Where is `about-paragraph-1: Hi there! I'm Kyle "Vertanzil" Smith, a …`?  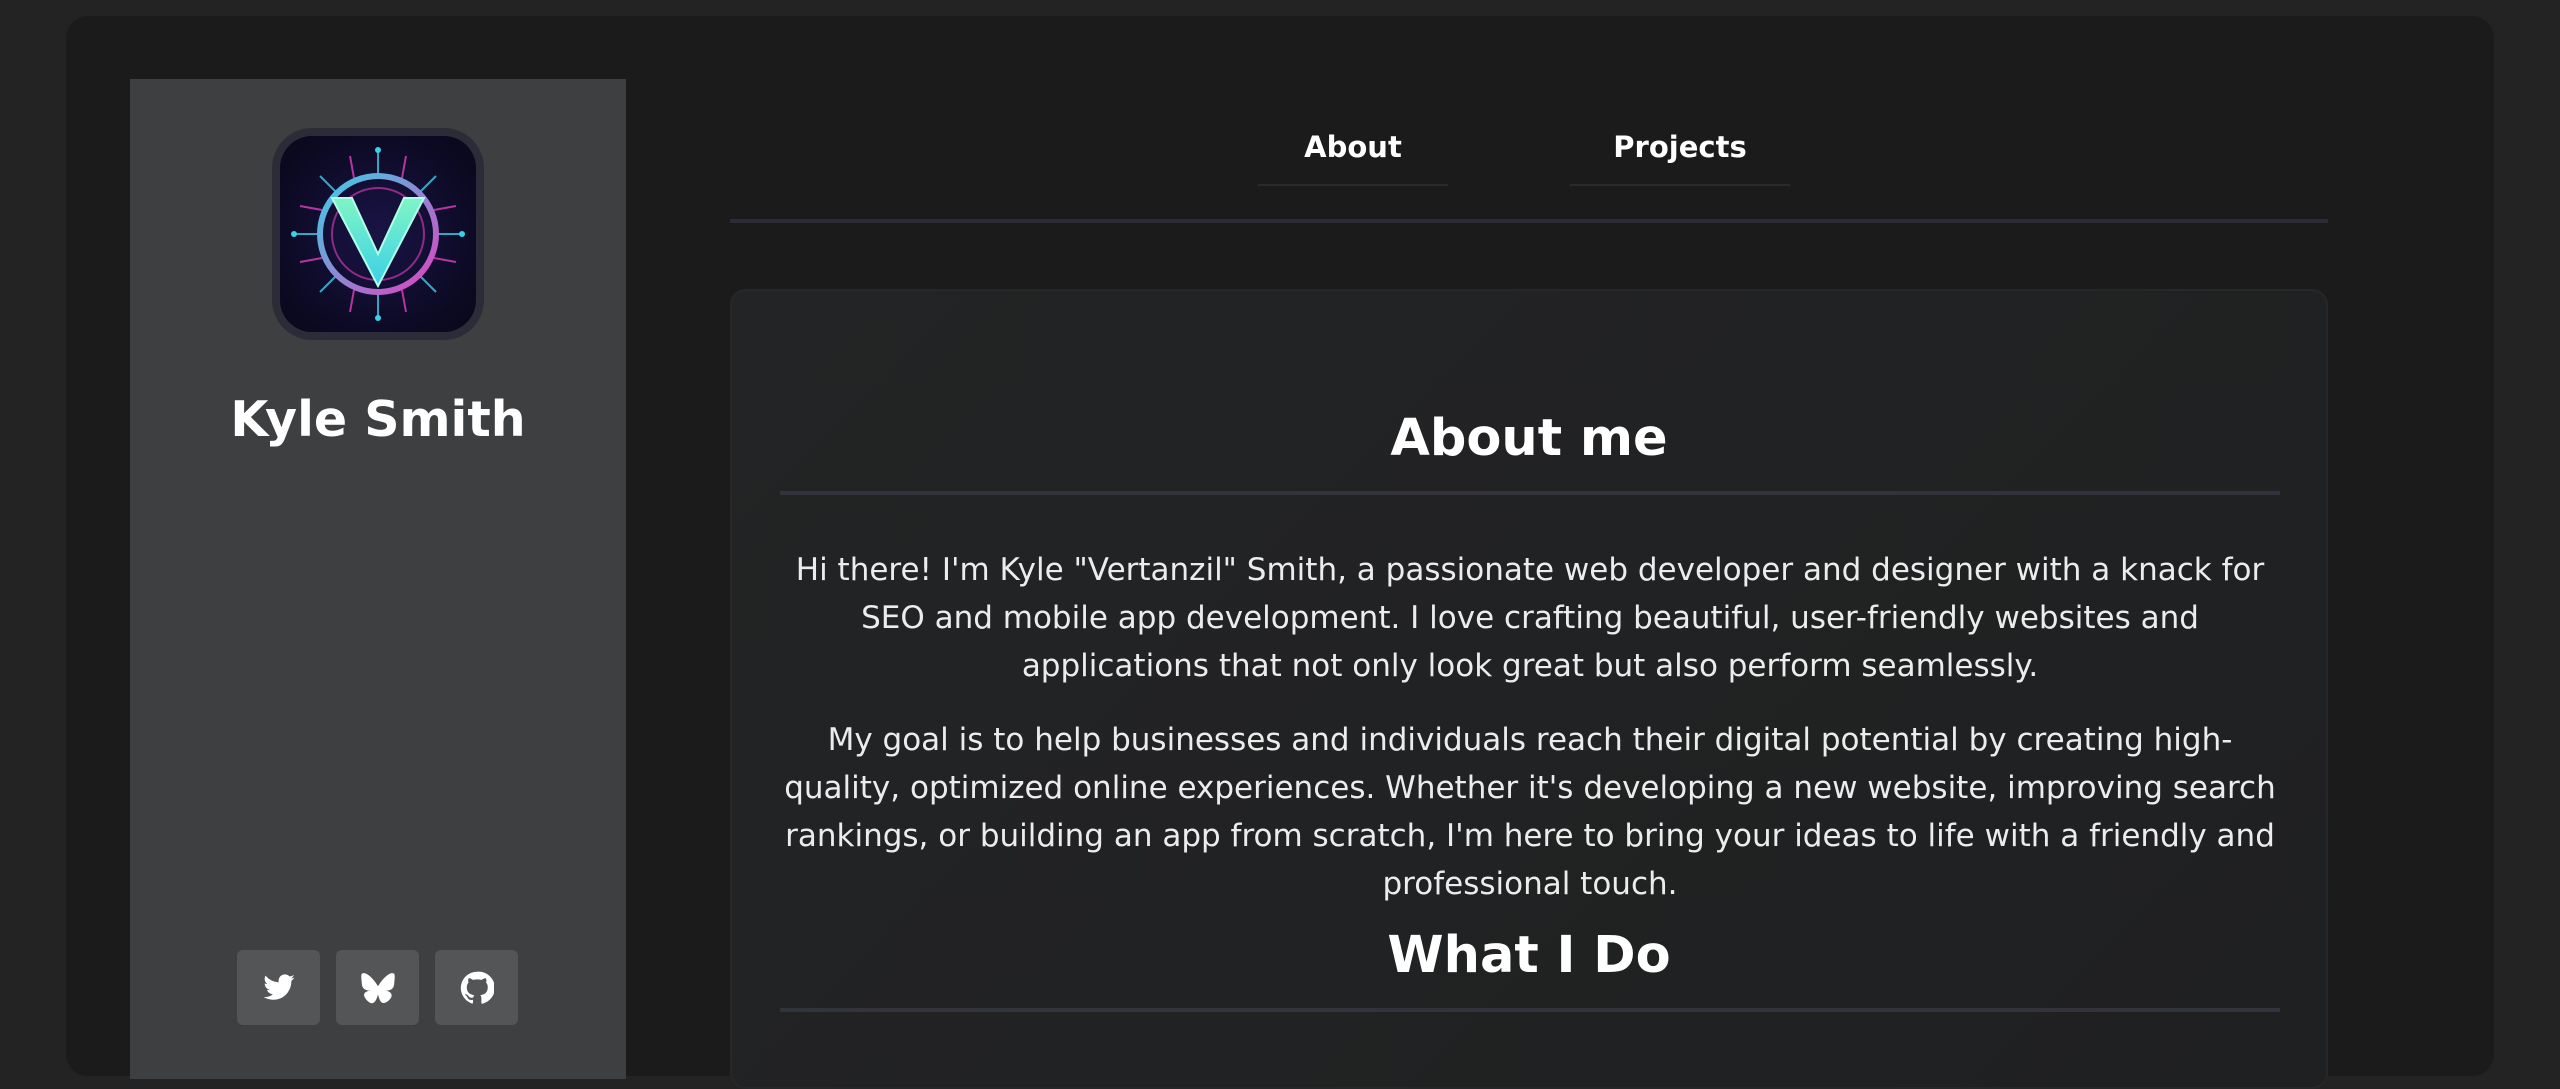
about-paragraph-1: Hi there! I'm Kyle "Vertanzil" Smith, a … is located at coordinates (1530, 618).